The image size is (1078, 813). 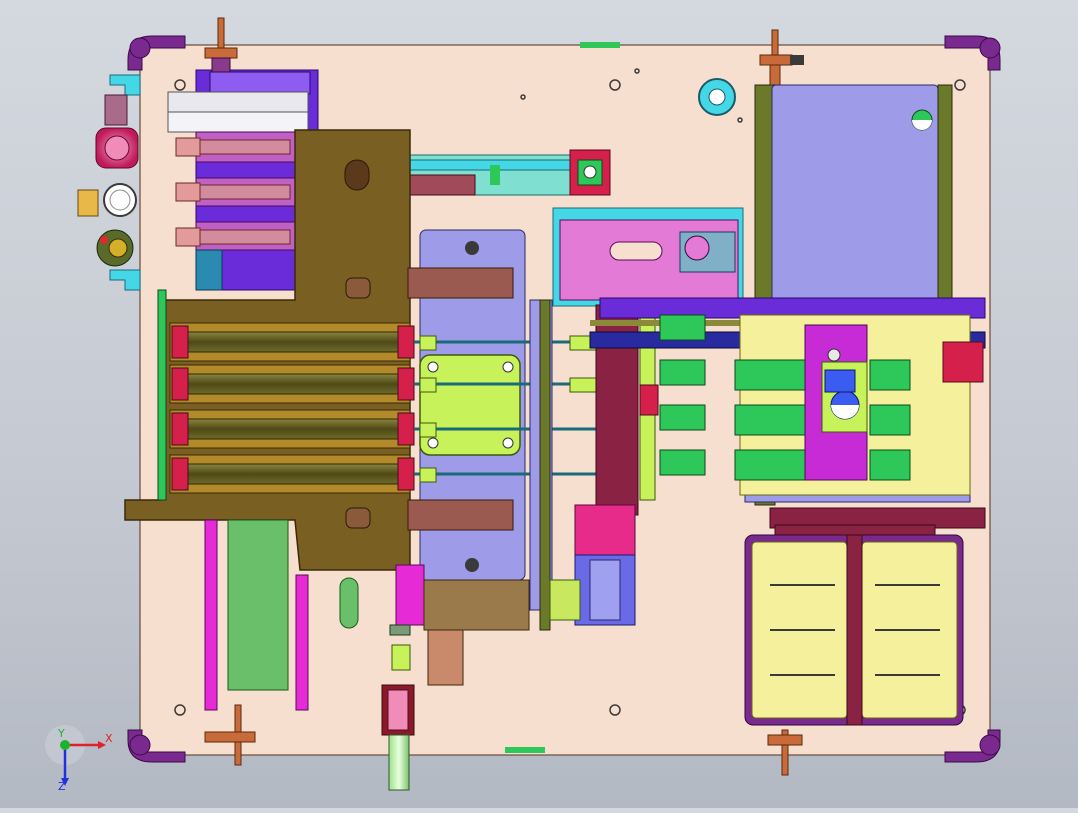 I want to click on triad-x-label: X, so click(x=109, y=738).